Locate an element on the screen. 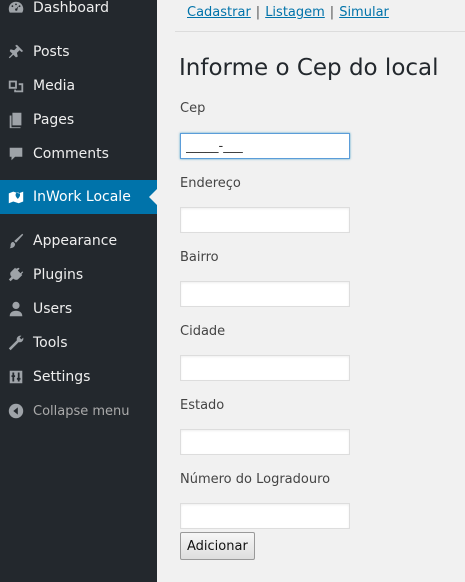 The image size is (465, 582). page-title: Informe o Cep do local is located at coordinates (309, 68).